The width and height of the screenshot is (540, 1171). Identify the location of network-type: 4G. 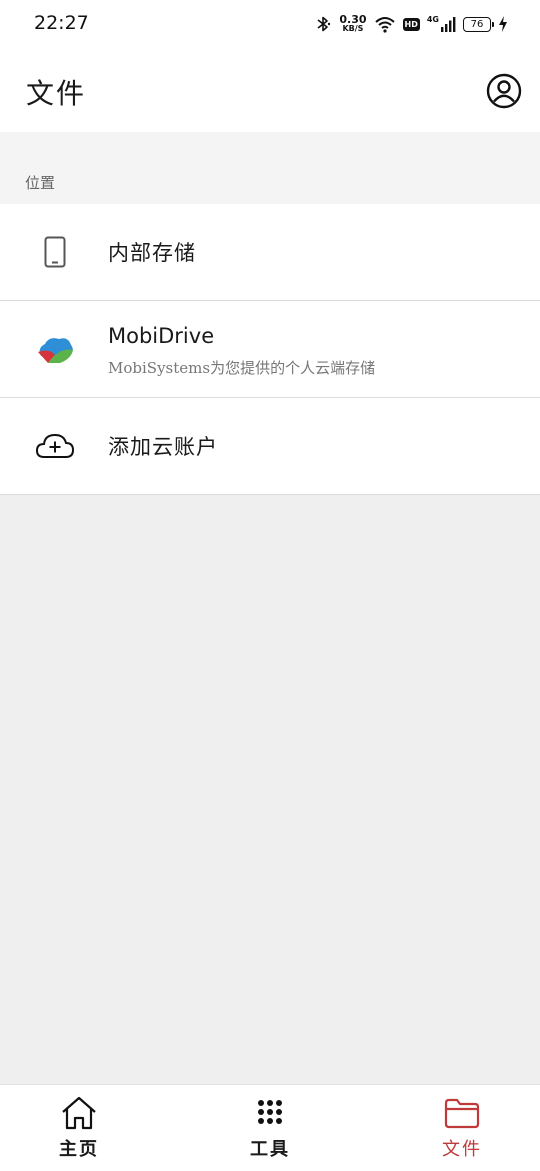
(432, 19).